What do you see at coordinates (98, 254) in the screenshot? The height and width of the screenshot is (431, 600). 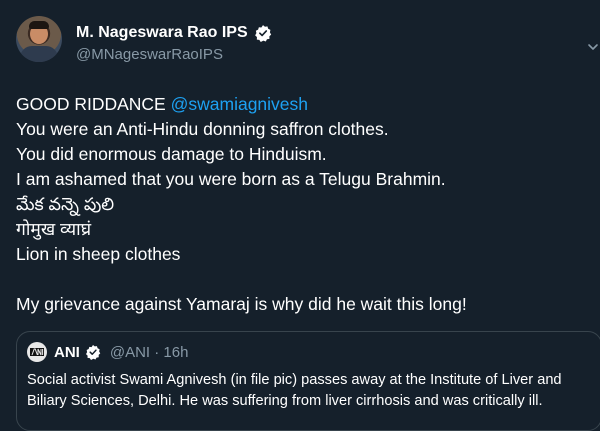 I see `tweet-text-line: Lion in sheep clothes` at bounding box center [98, 254].